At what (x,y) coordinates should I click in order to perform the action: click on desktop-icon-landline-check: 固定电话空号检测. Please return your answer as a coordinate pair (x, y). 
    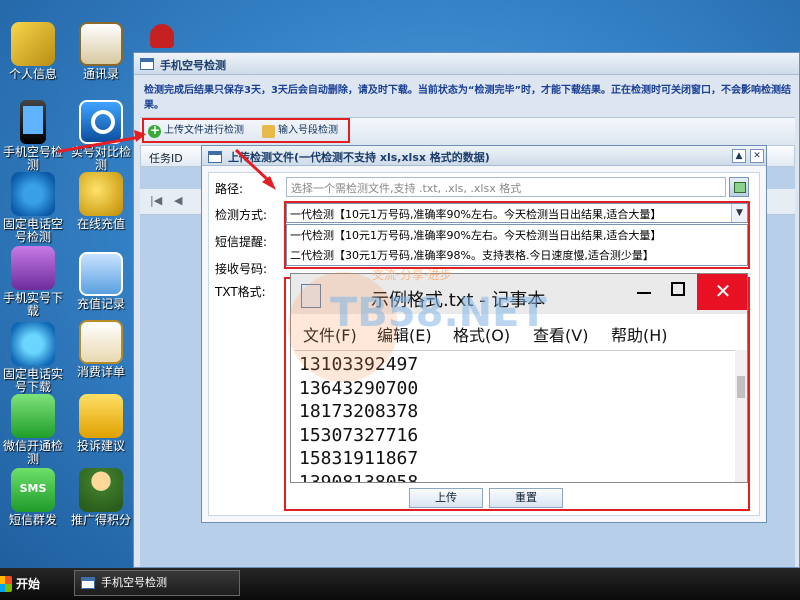
    Looking at the image, I should click on (33, 208).